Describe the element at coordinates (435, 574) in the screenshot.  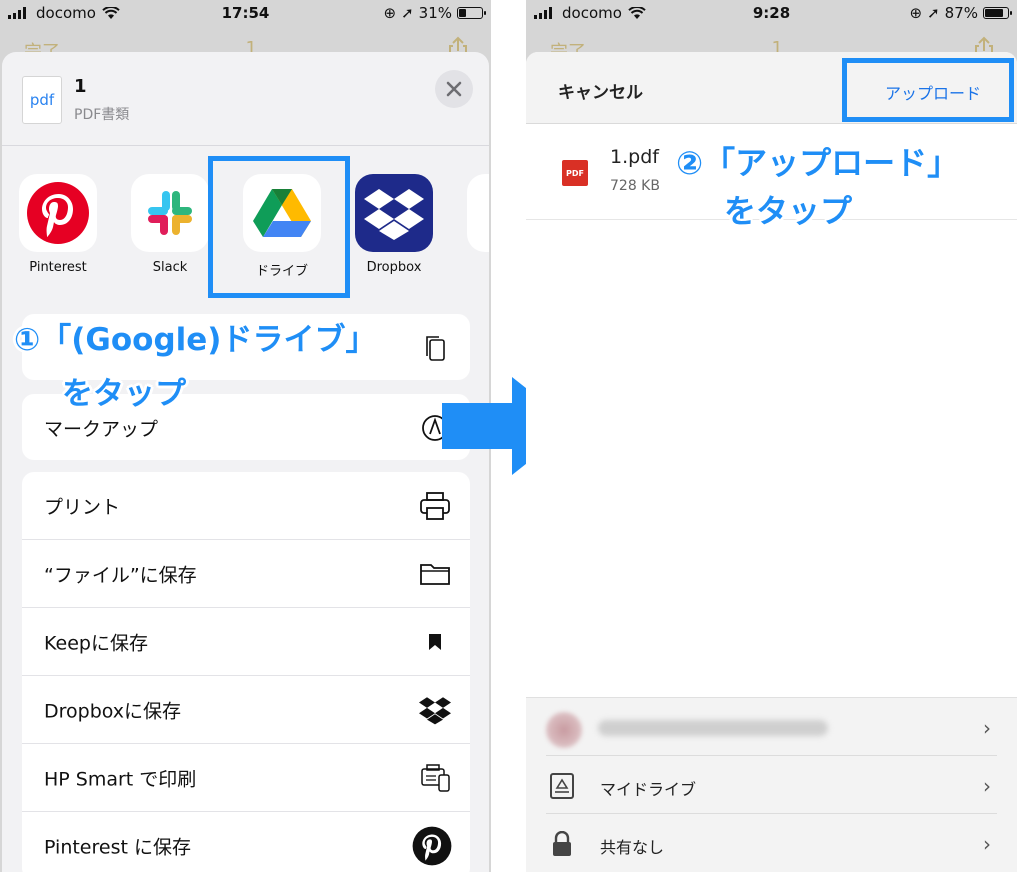
I see `folder-icon` at that location.